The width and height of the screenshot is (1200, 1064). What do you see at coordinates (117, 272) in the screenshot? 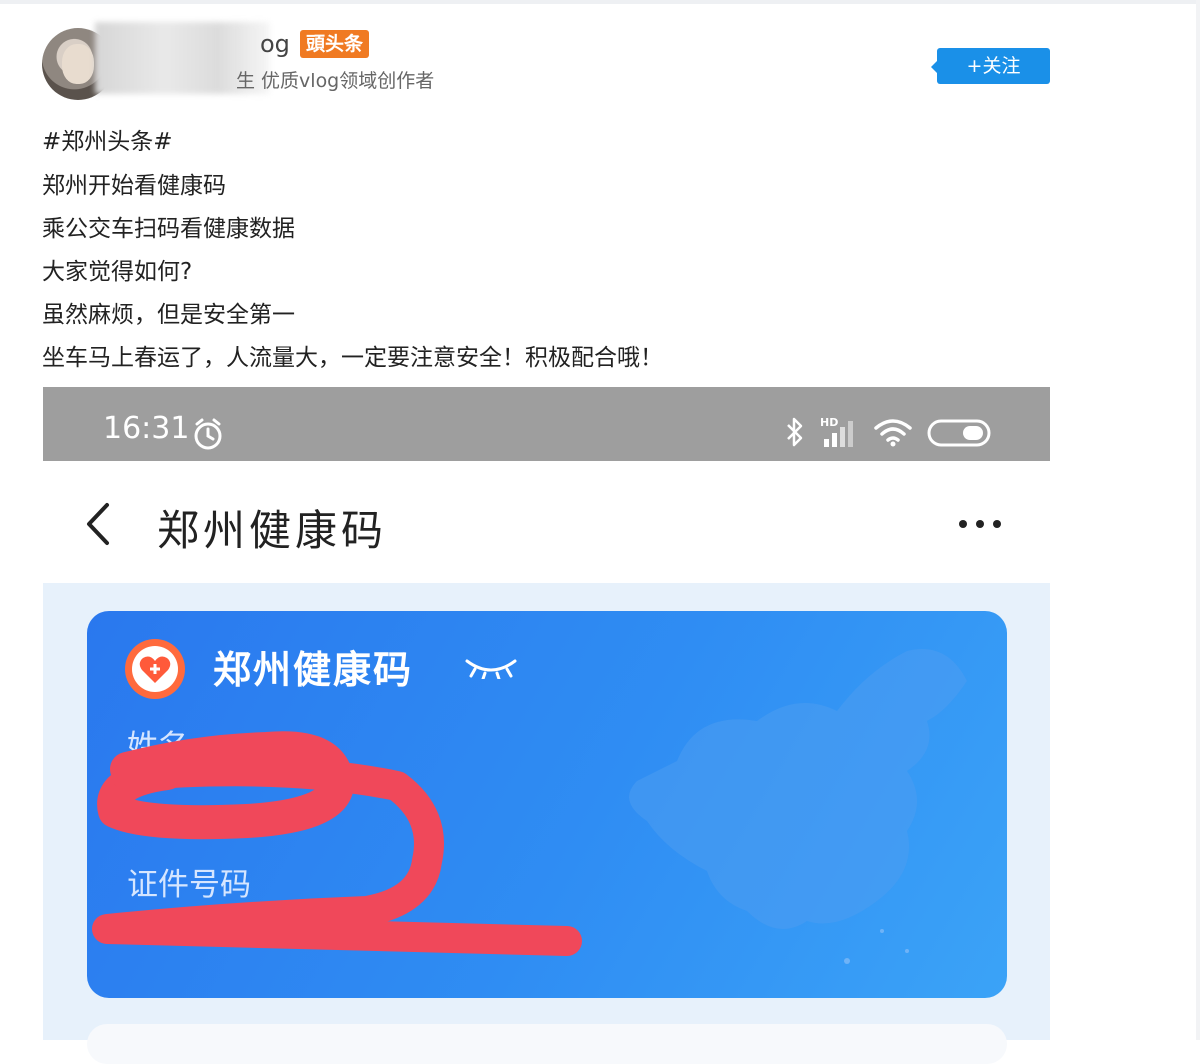
I see `post-text-line: 大家觉得如何?` at bounding box center [117, 272].